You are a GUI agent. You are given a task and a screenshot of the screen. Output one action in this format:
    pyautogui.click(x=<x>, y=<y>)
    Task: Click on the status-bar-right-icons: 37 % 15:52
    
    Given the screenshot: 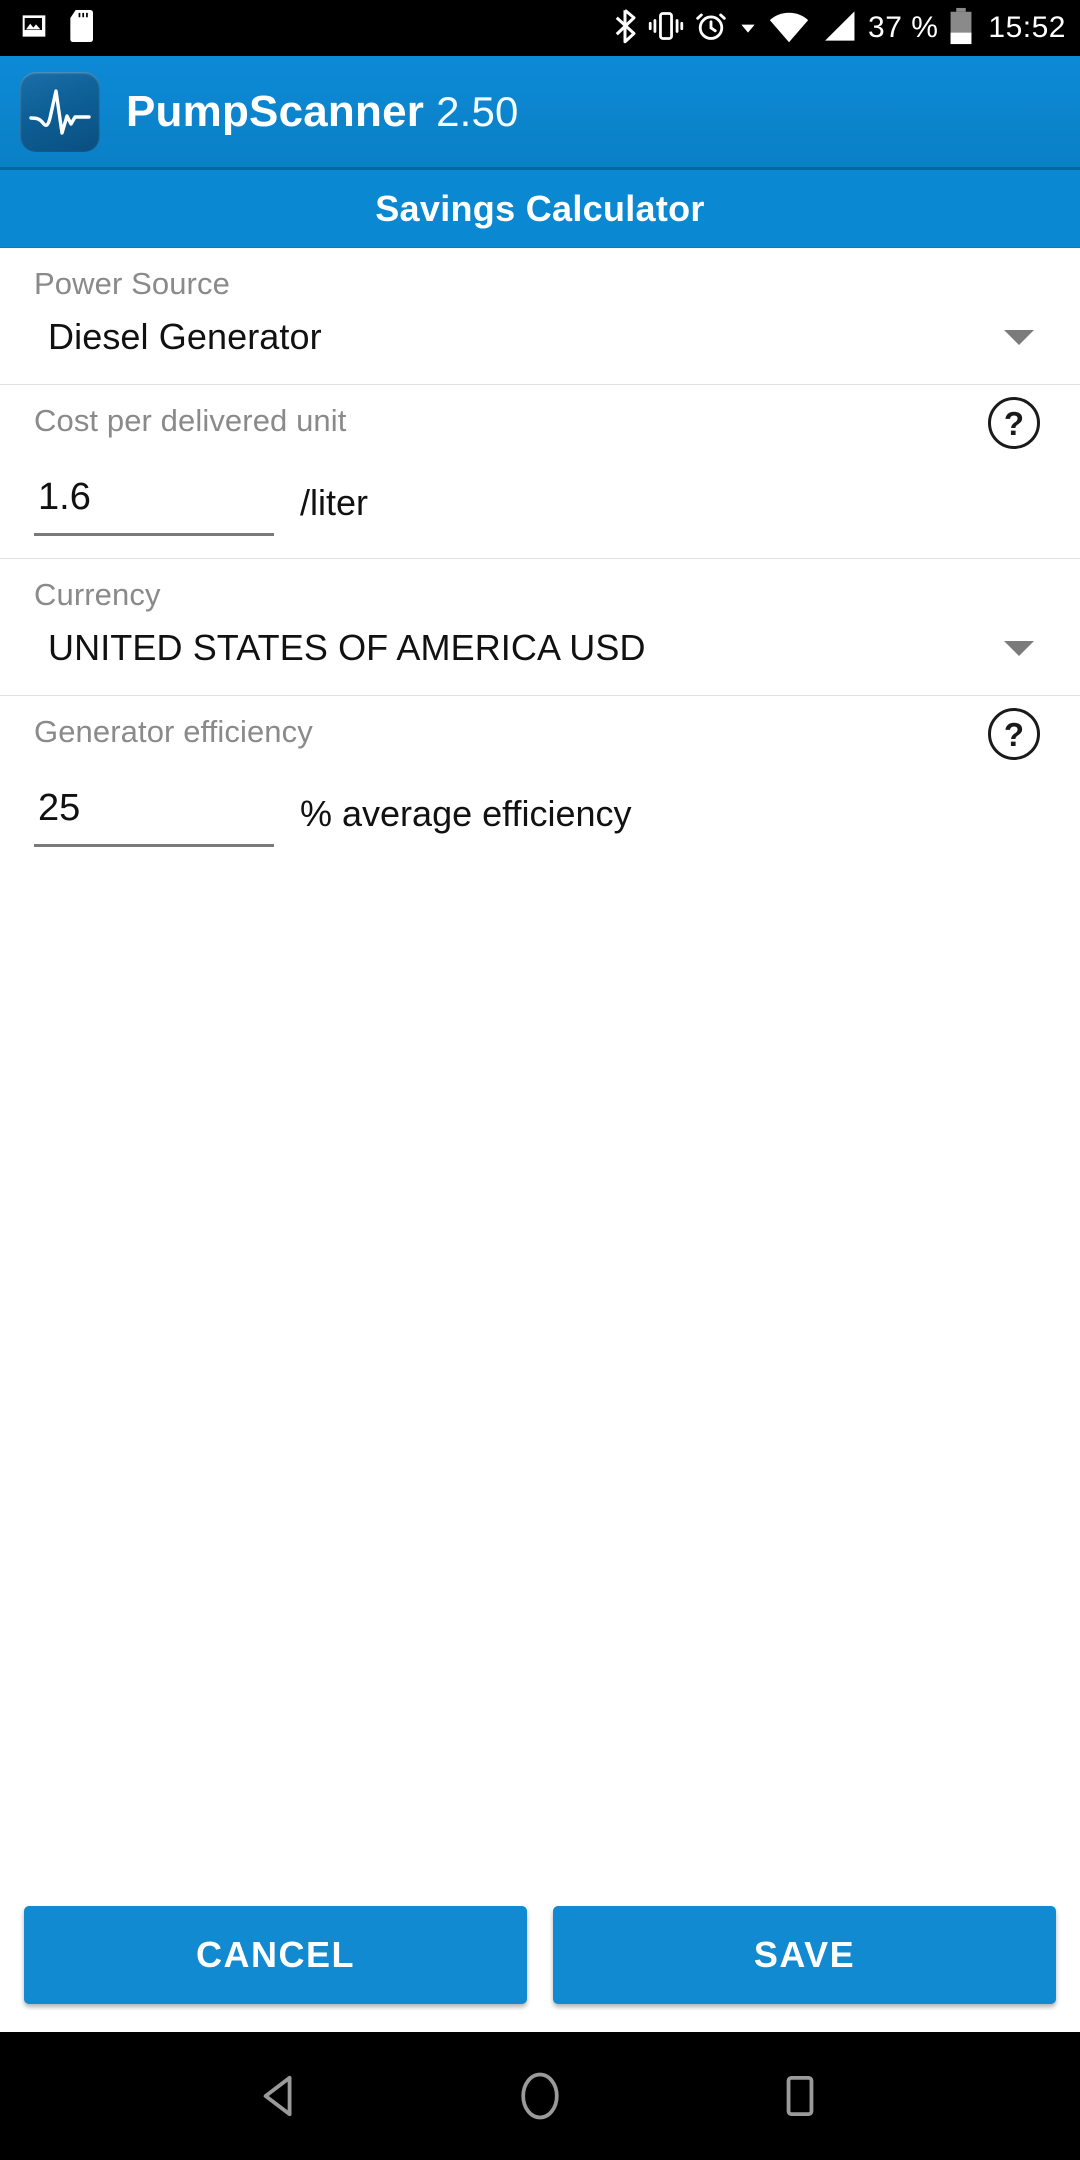 What is the action you would take?
    pyautogui.click(x=839, y=28)
    